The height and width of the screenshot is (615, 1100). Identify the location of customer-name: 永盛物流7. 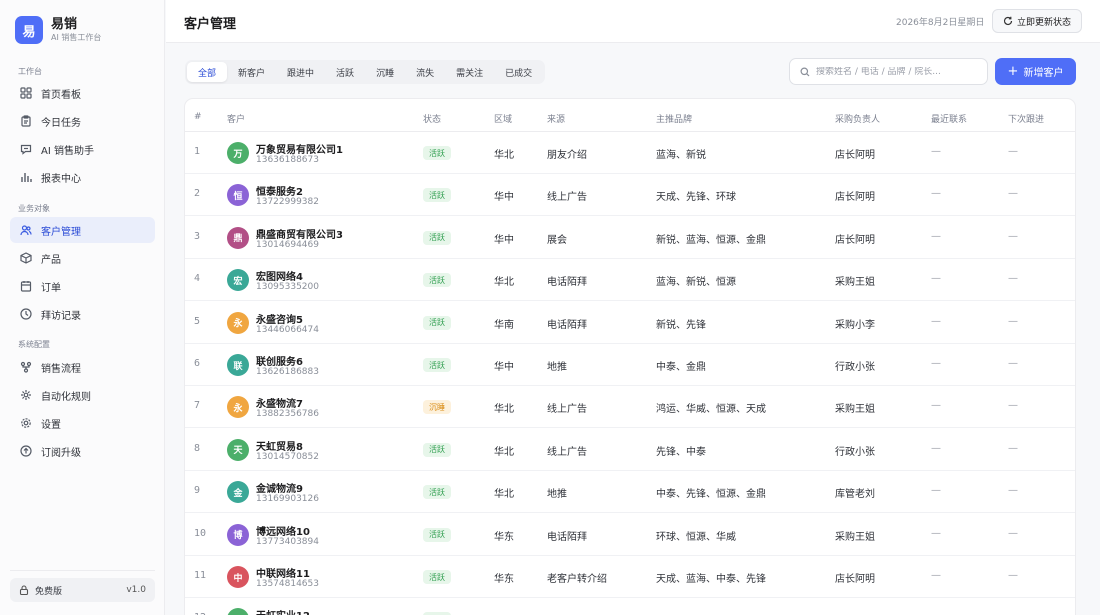
(279, 402).